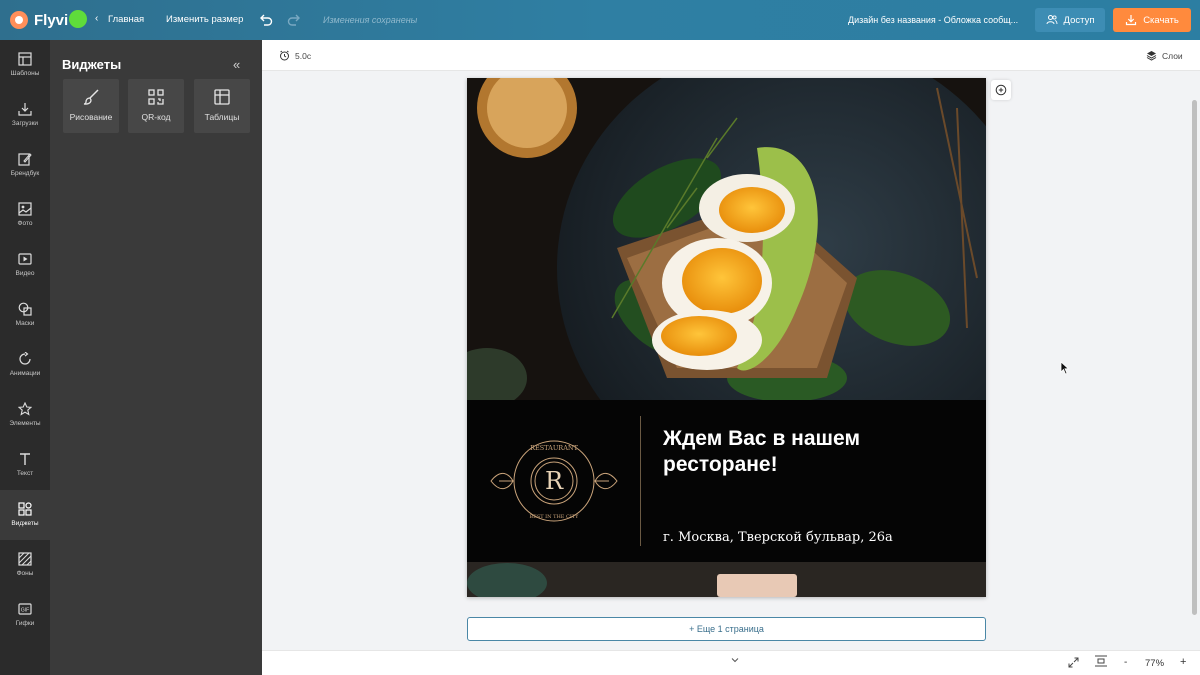  Describe the element at coordinates (726, 629) in the screenshot. I see `add-page-button: + Еще 1 страница` at that location.